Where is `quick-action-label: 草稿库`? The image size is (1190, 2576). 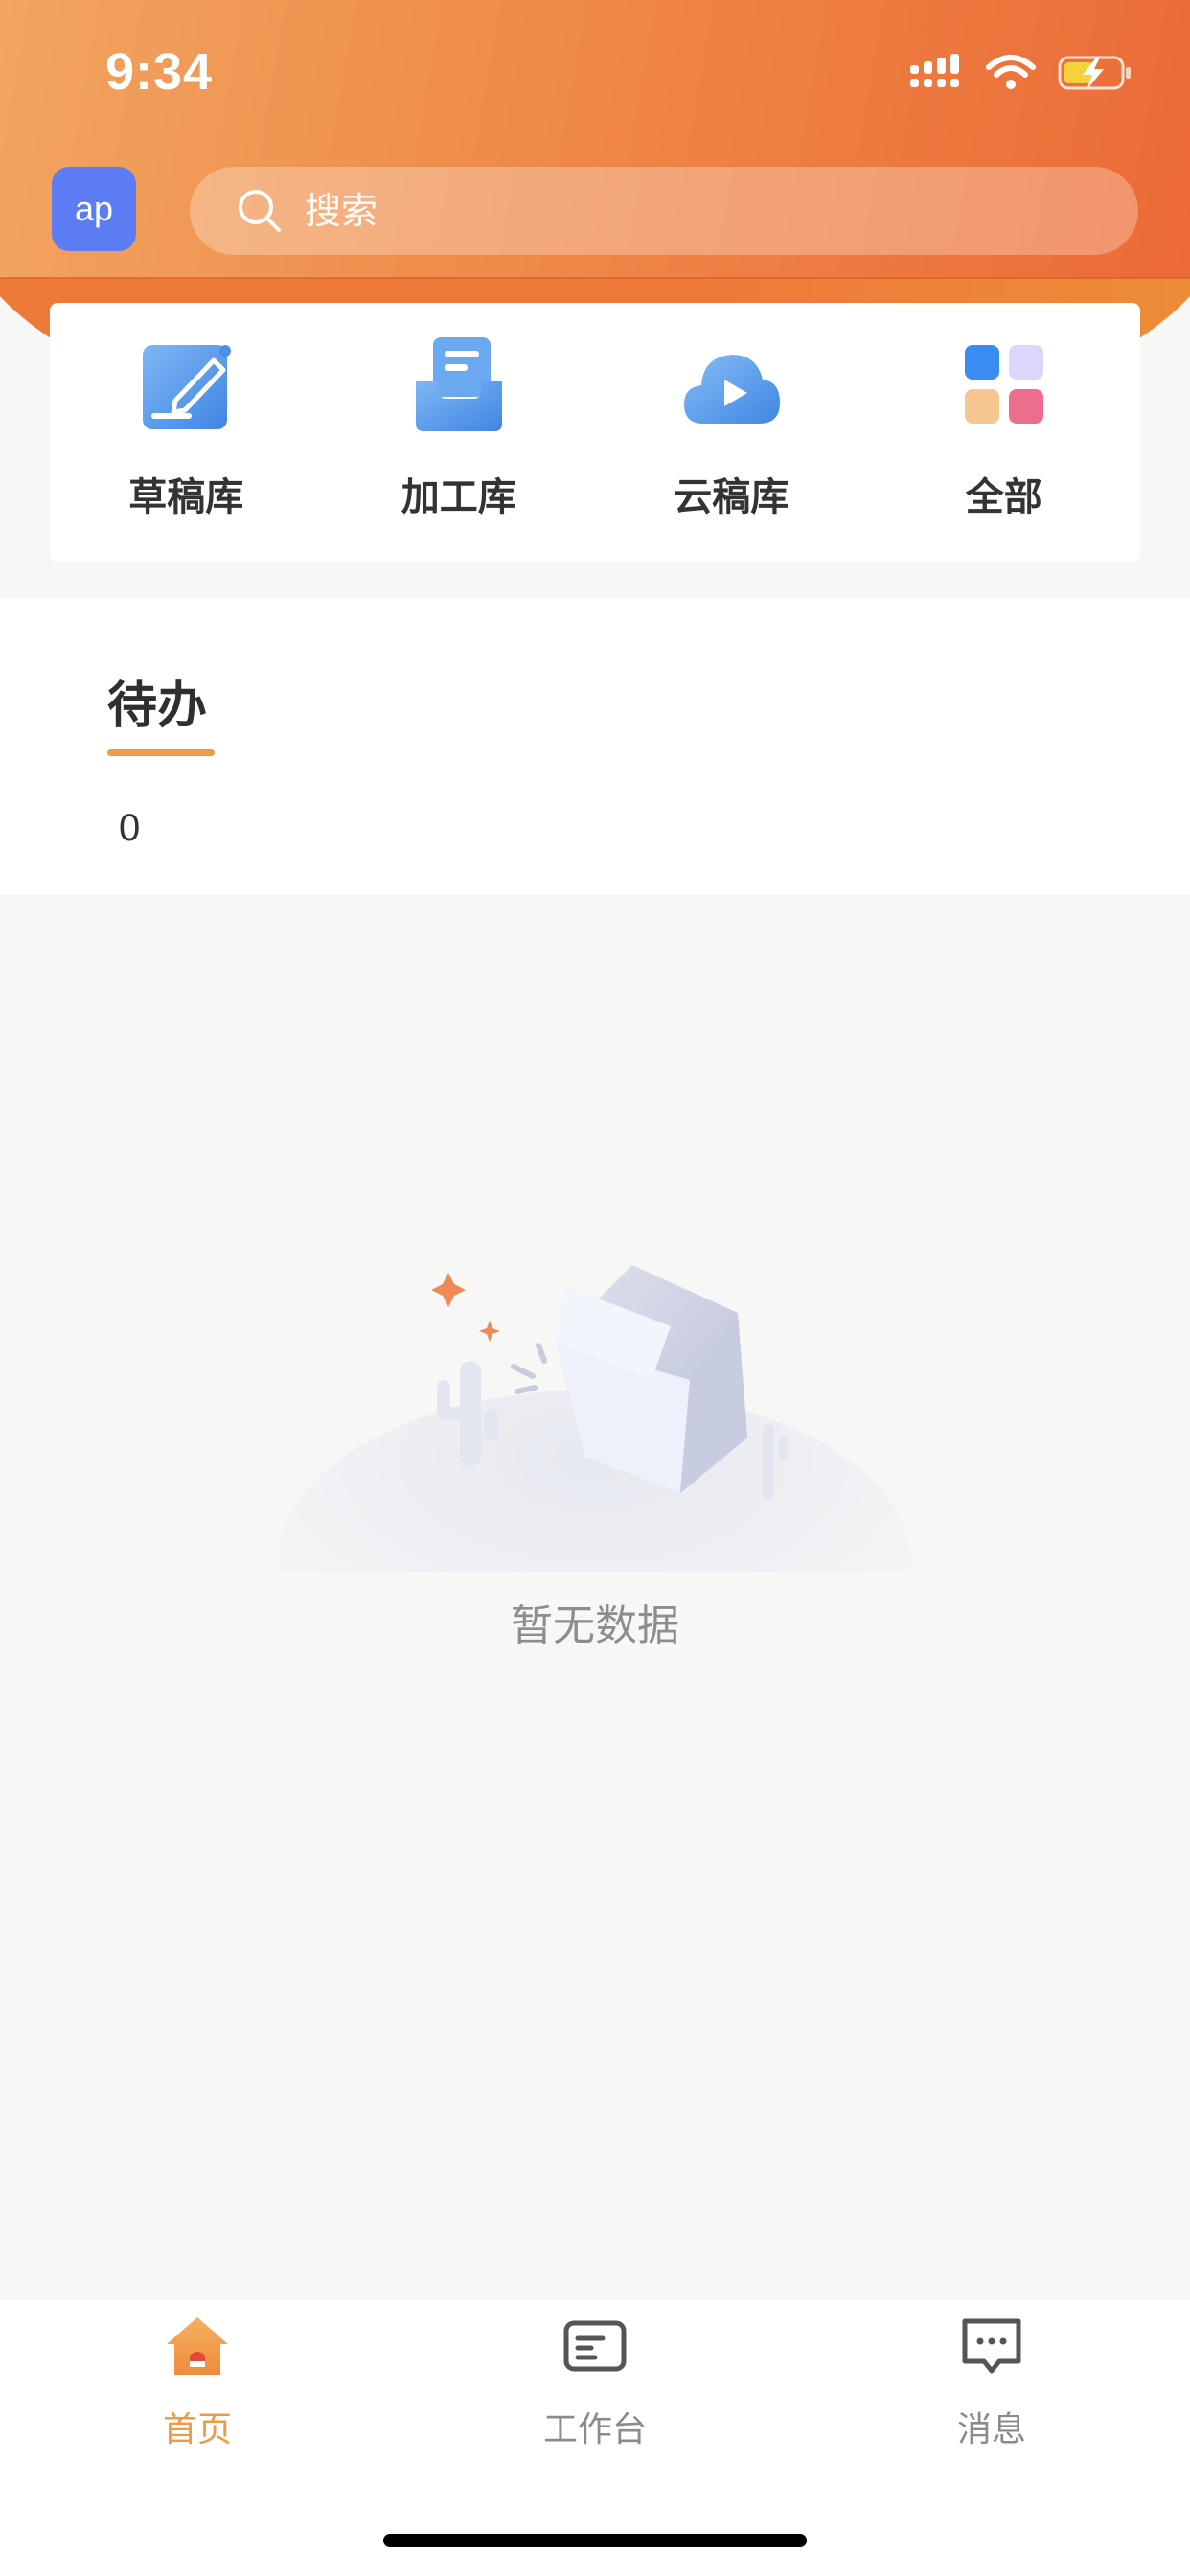 quick-action-label: 草稿库 is located at coordinates (186, 497).